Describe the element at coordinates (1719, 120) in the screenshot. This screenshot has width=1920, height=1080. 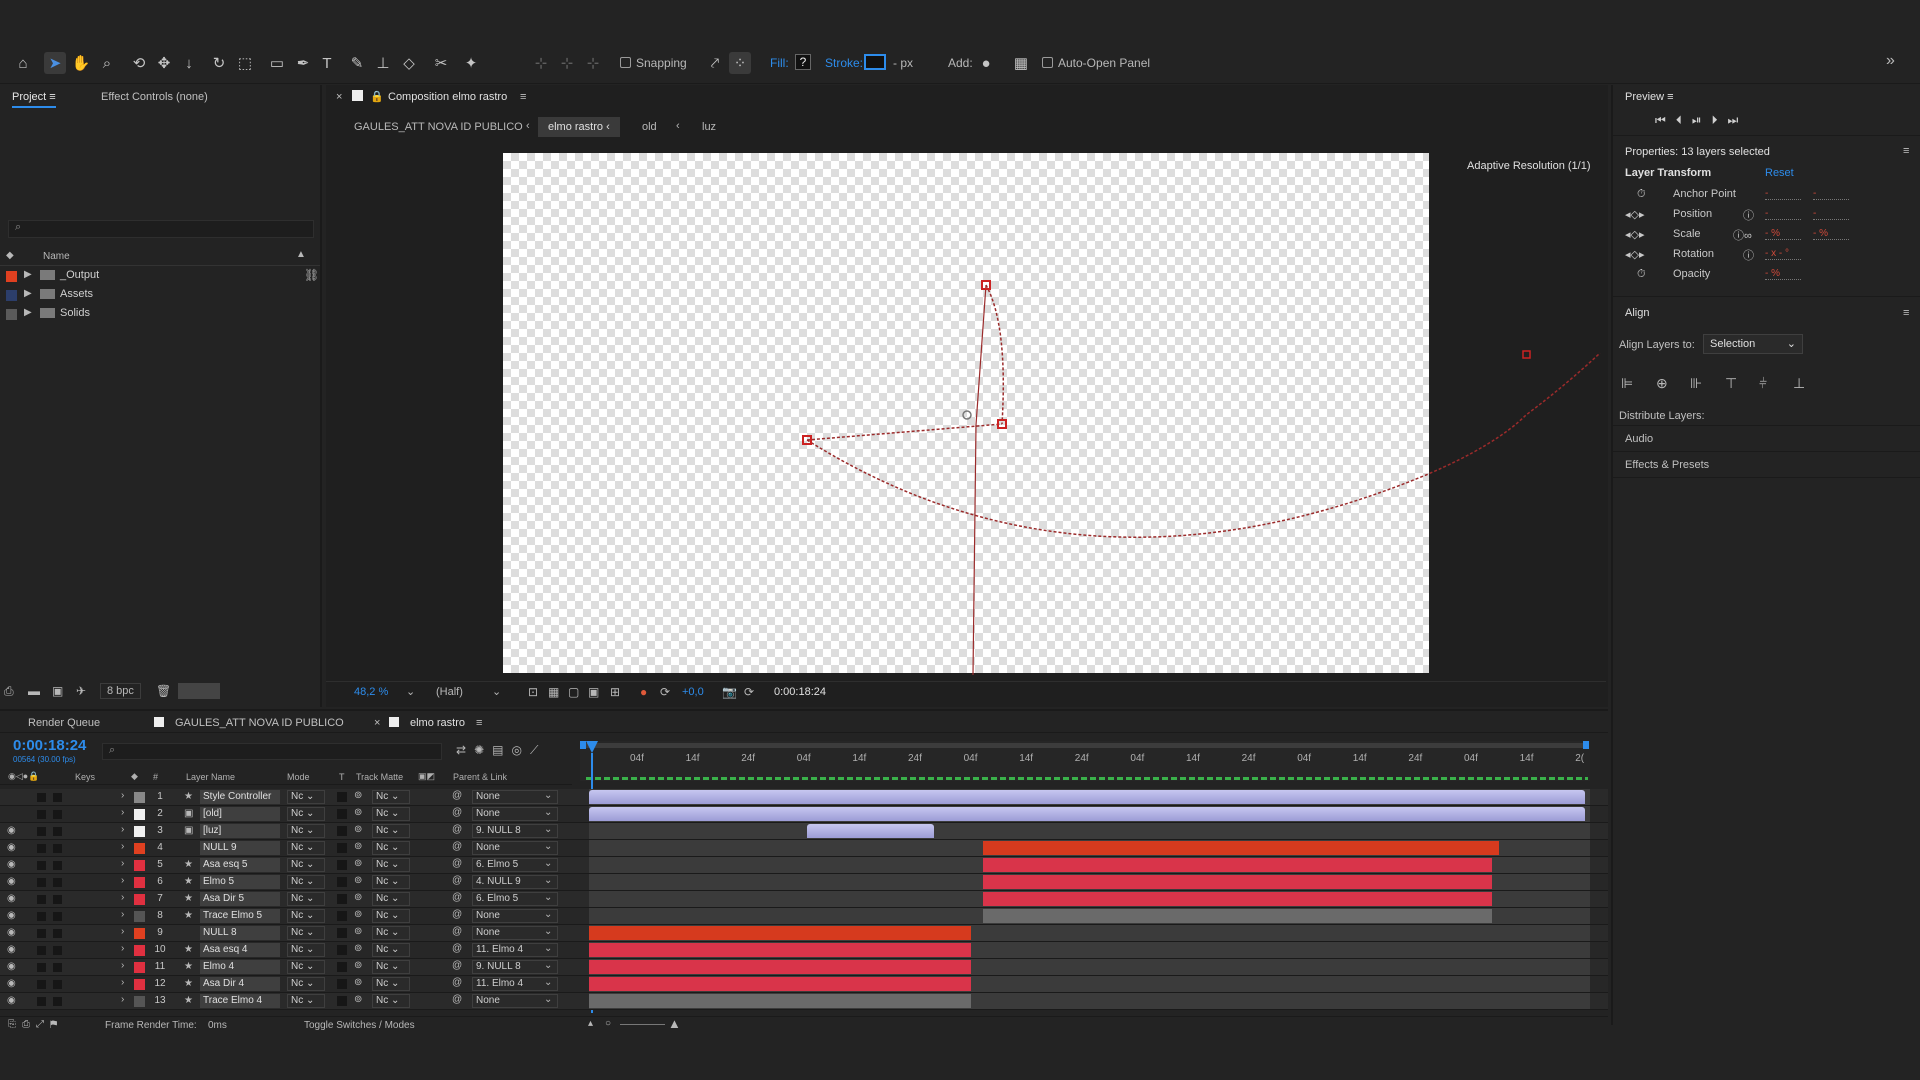
I see `next-frame-icon: ⏵` at that location.